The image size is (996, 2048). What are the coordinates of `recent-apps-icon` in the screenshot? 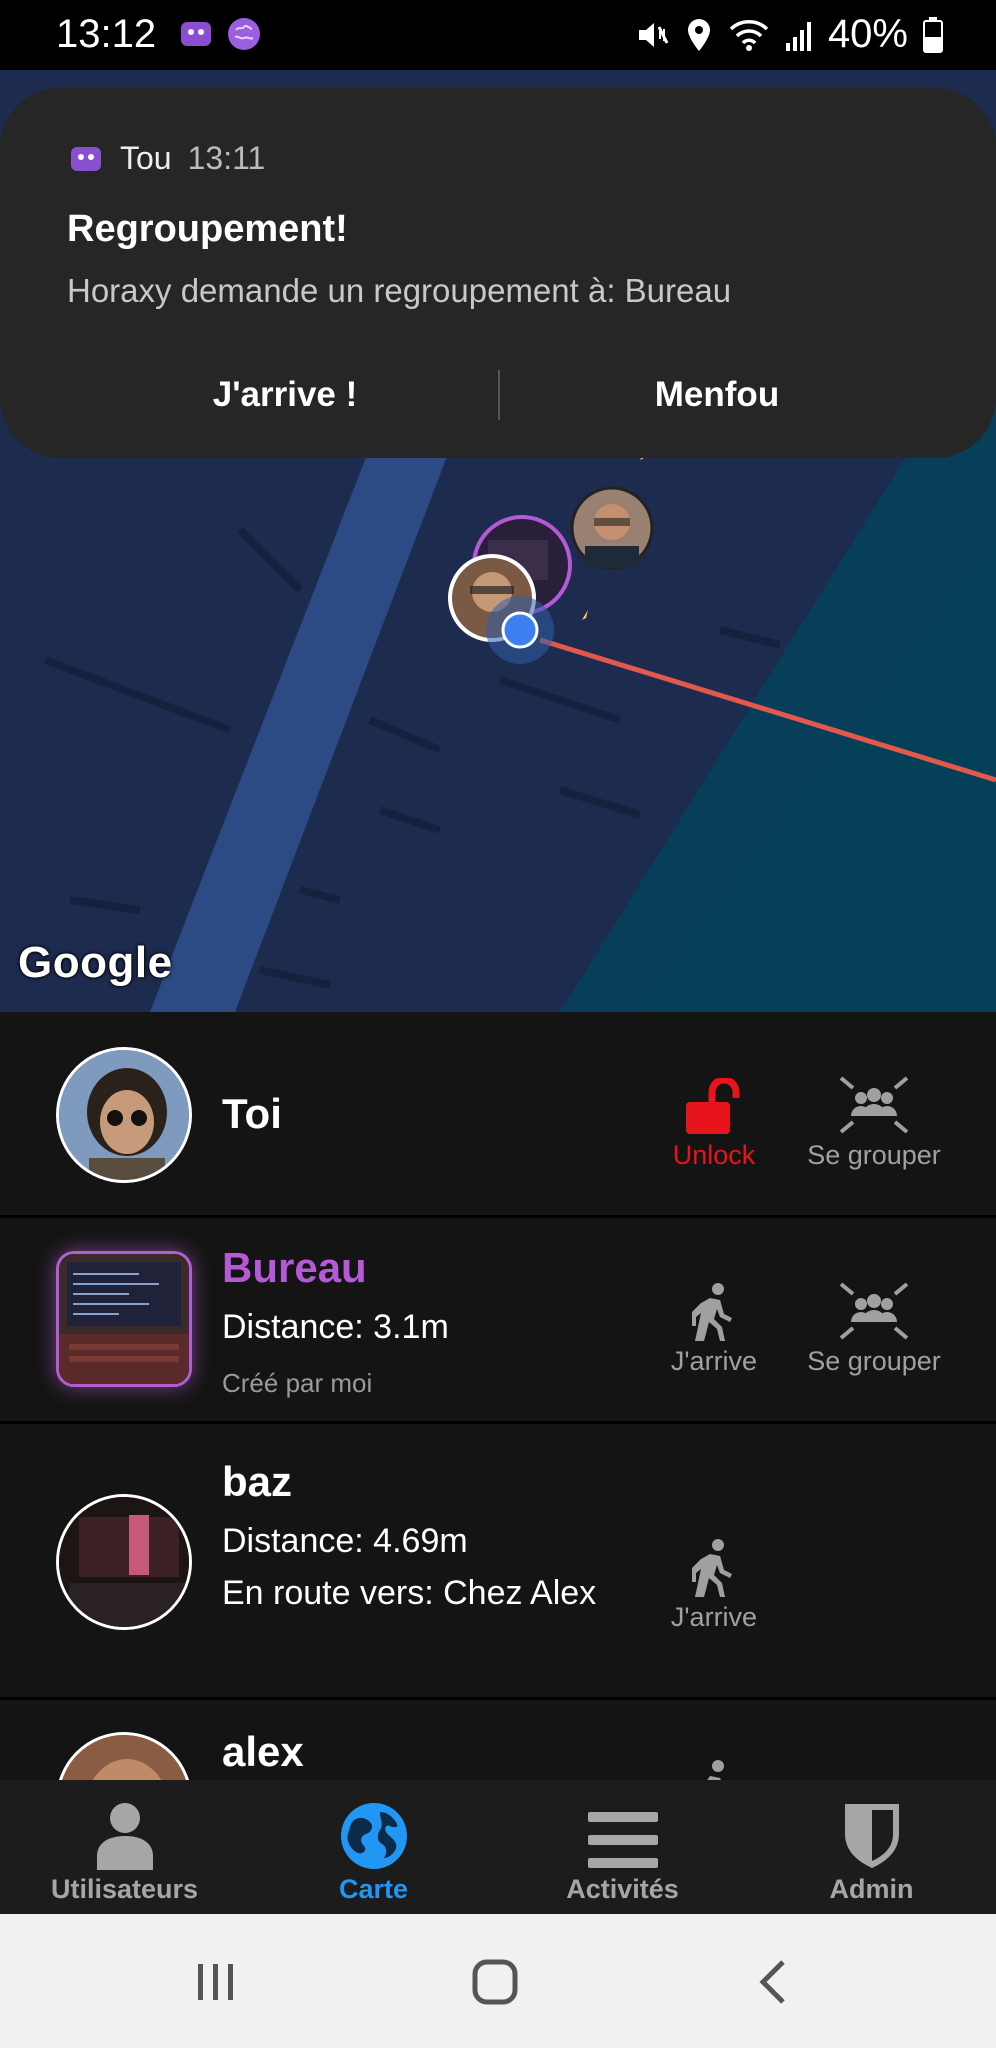 It's located at (216, 1982).